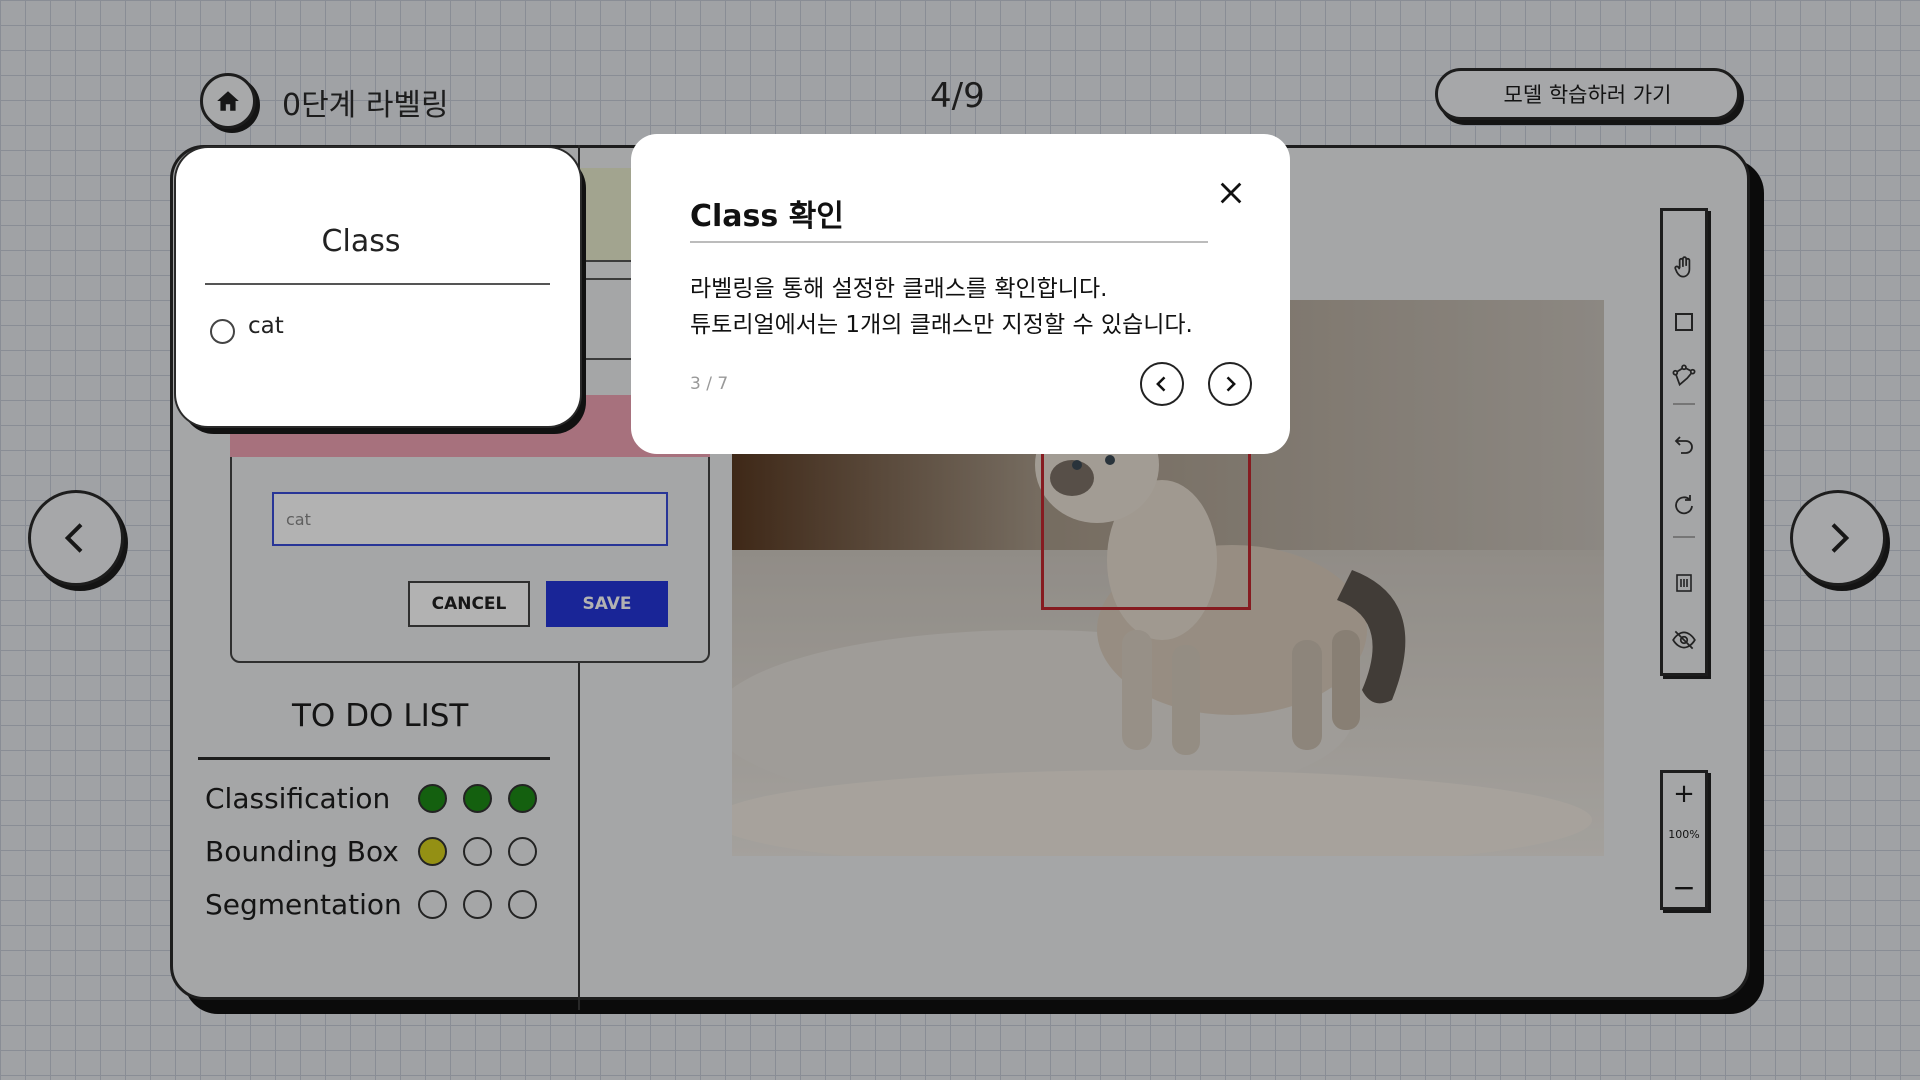 The width and height of the screenshot is (1920, 1080). I want to click on tutorial-title: Class 확인, so click(767, 216).